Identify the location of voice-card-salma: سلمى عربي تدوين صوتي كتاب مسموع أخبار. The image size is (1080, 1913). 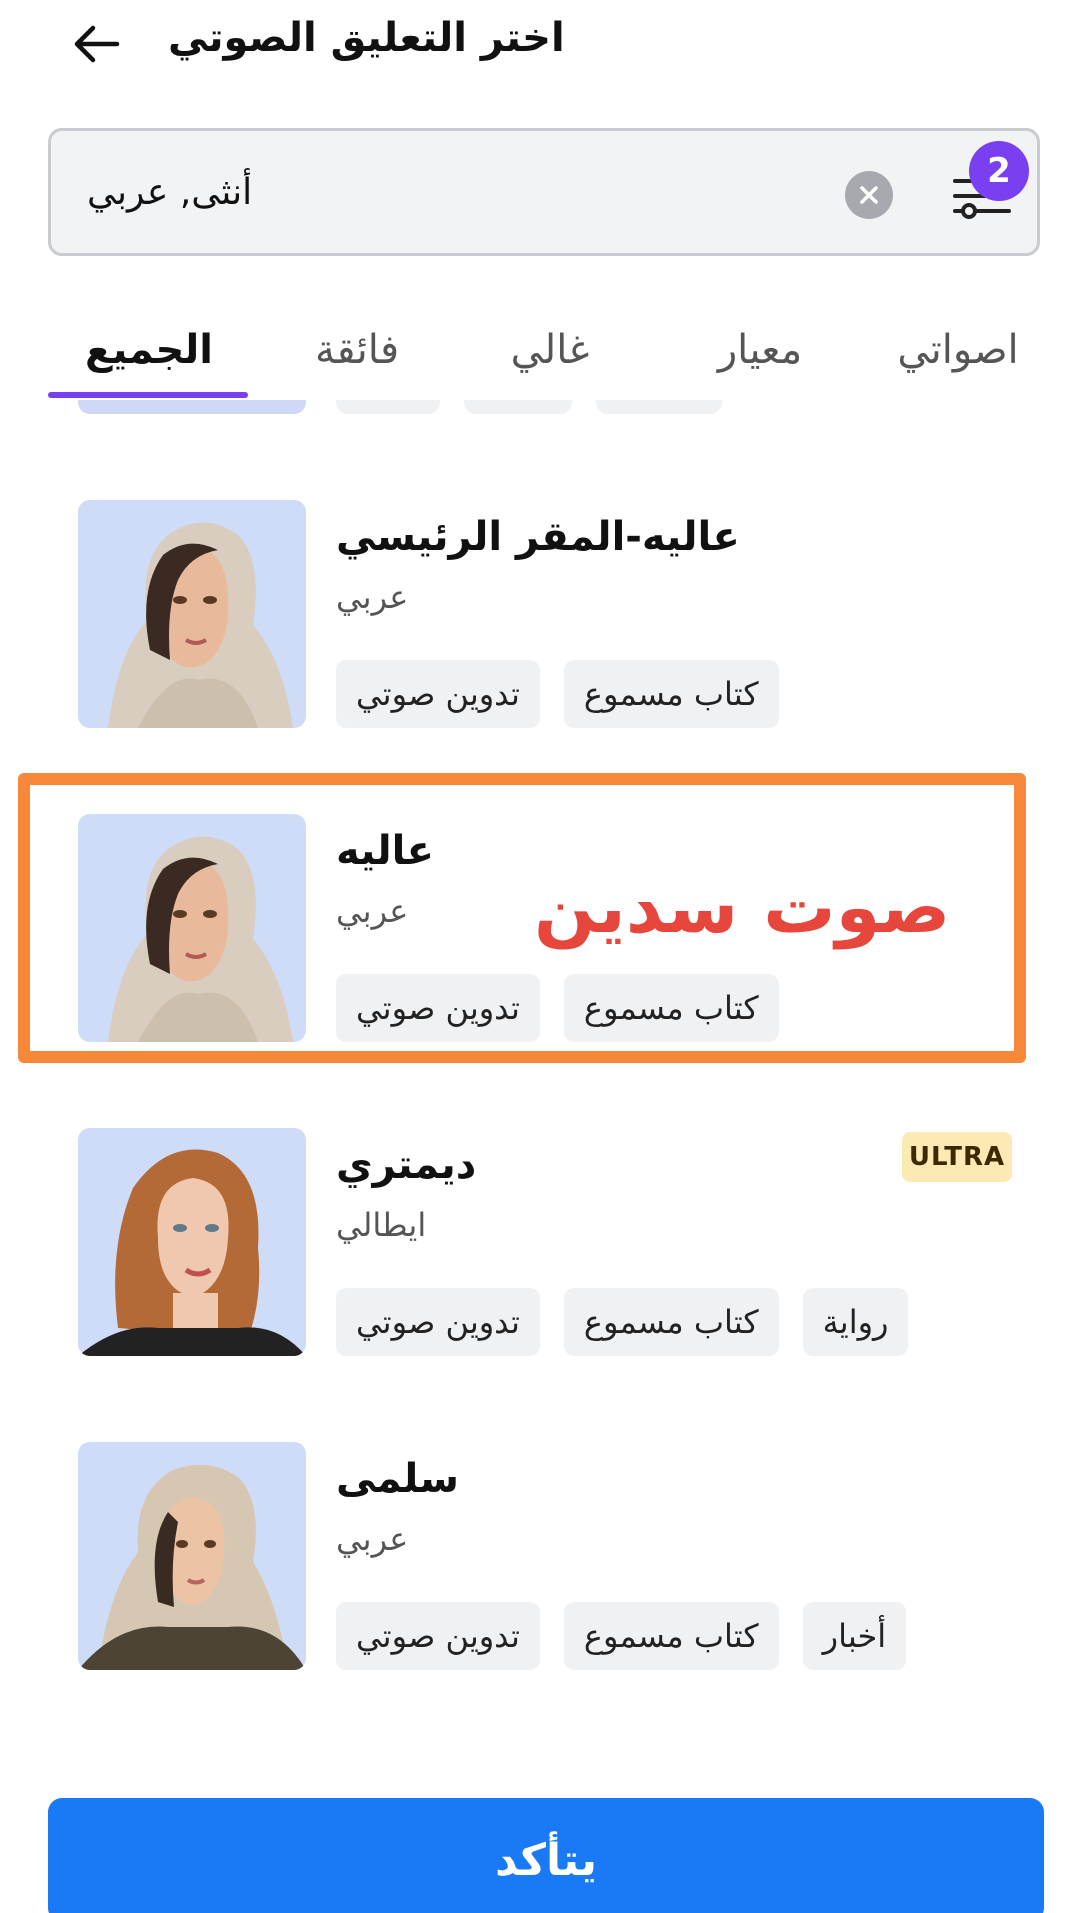
(540, 1571).